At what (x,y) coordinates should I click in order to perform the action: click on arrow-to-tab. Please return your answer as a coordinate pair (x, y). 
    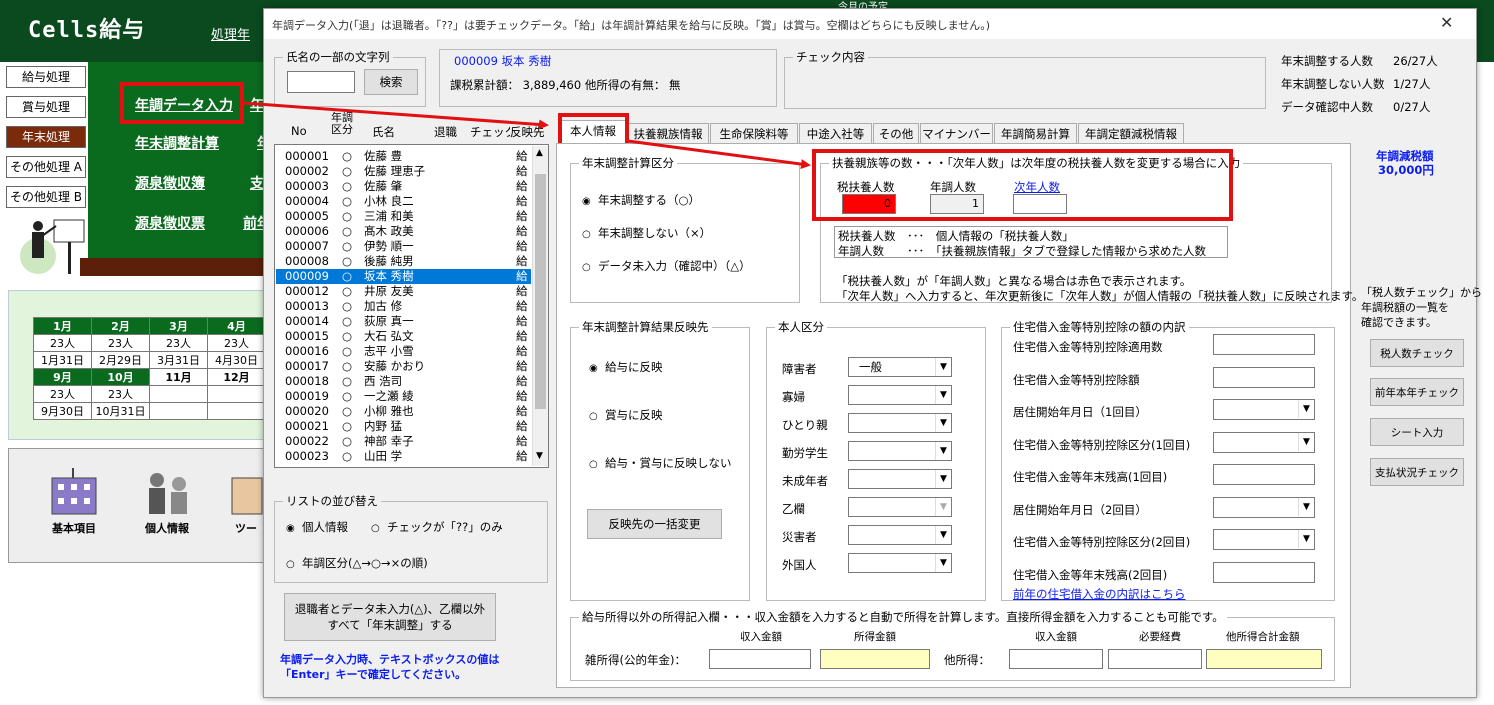
    Looking at the image, I should click on (395, 115).